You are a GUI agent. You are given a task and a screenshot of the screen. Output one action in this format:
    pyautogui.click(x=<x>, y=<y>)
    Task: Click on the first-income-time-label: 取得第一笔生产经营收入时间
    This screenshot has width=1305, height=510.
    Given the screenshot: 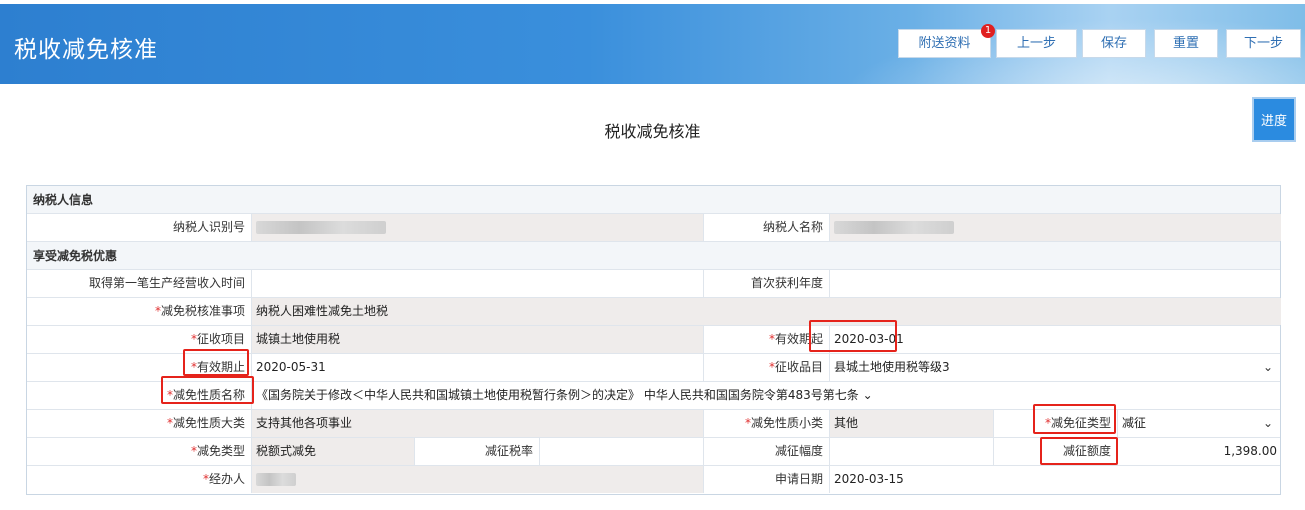 What is the action you would take?
    pyautogui.click(x=139, y=283)
    